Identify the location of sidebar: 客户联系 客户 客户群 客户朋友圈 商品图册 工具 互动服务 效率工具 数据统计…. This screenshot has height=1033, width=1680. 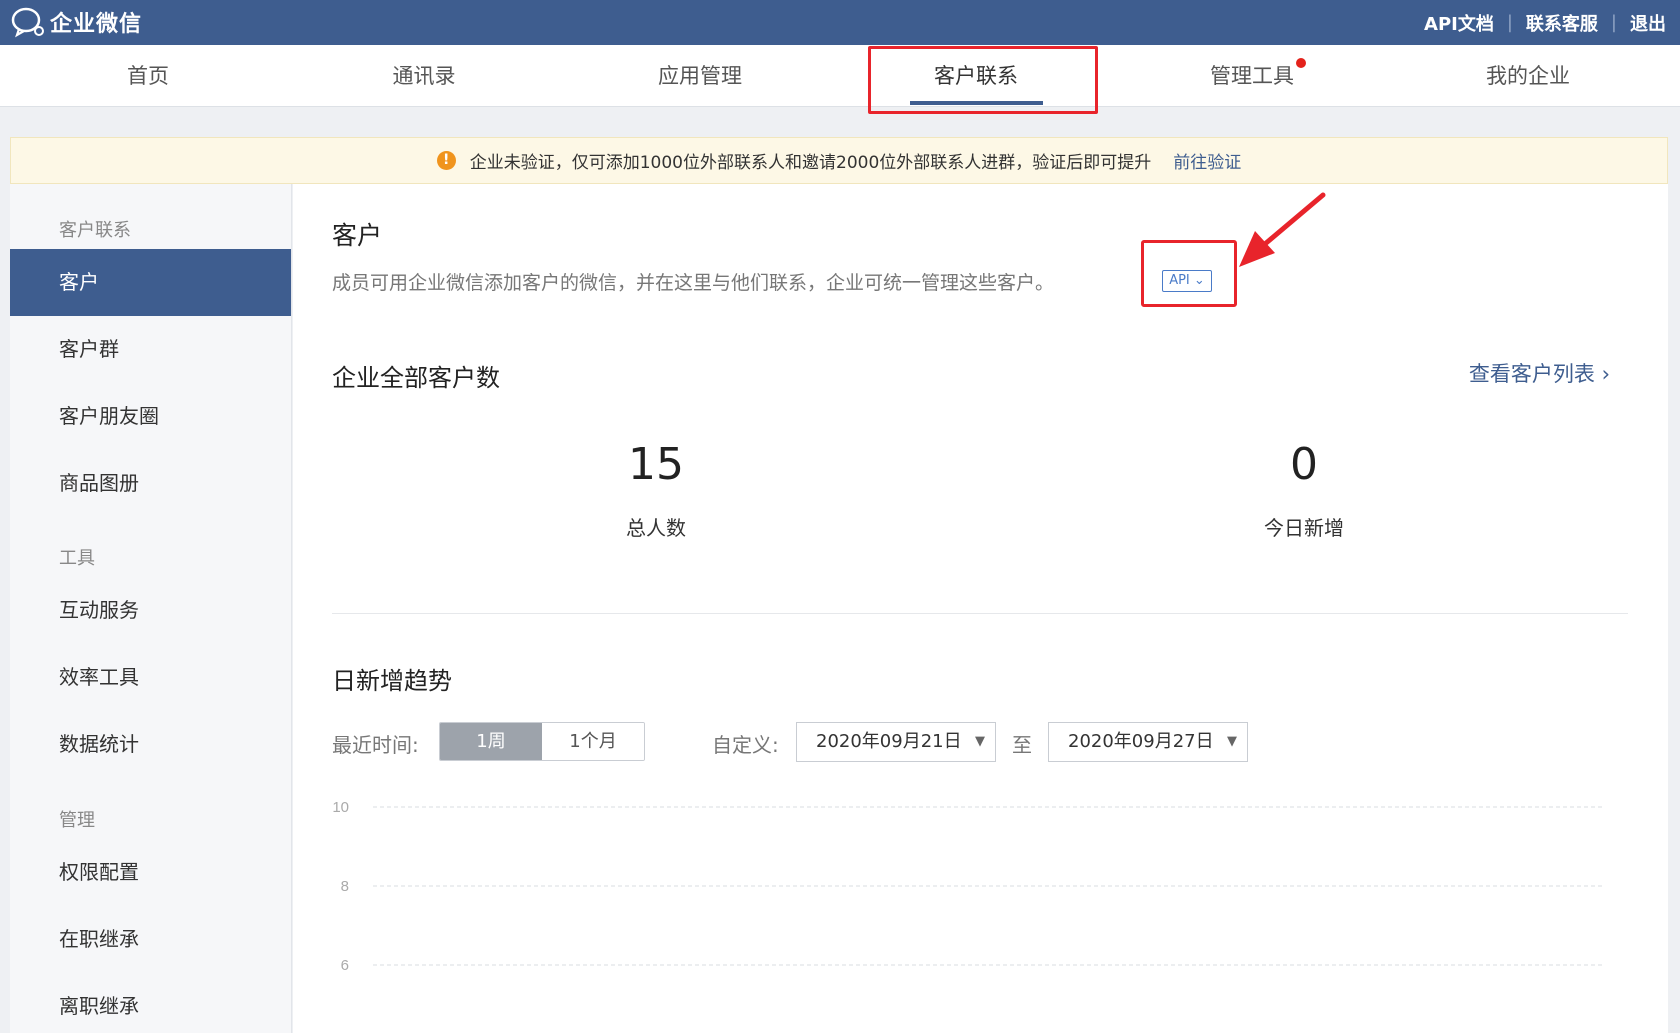
(151, 608).